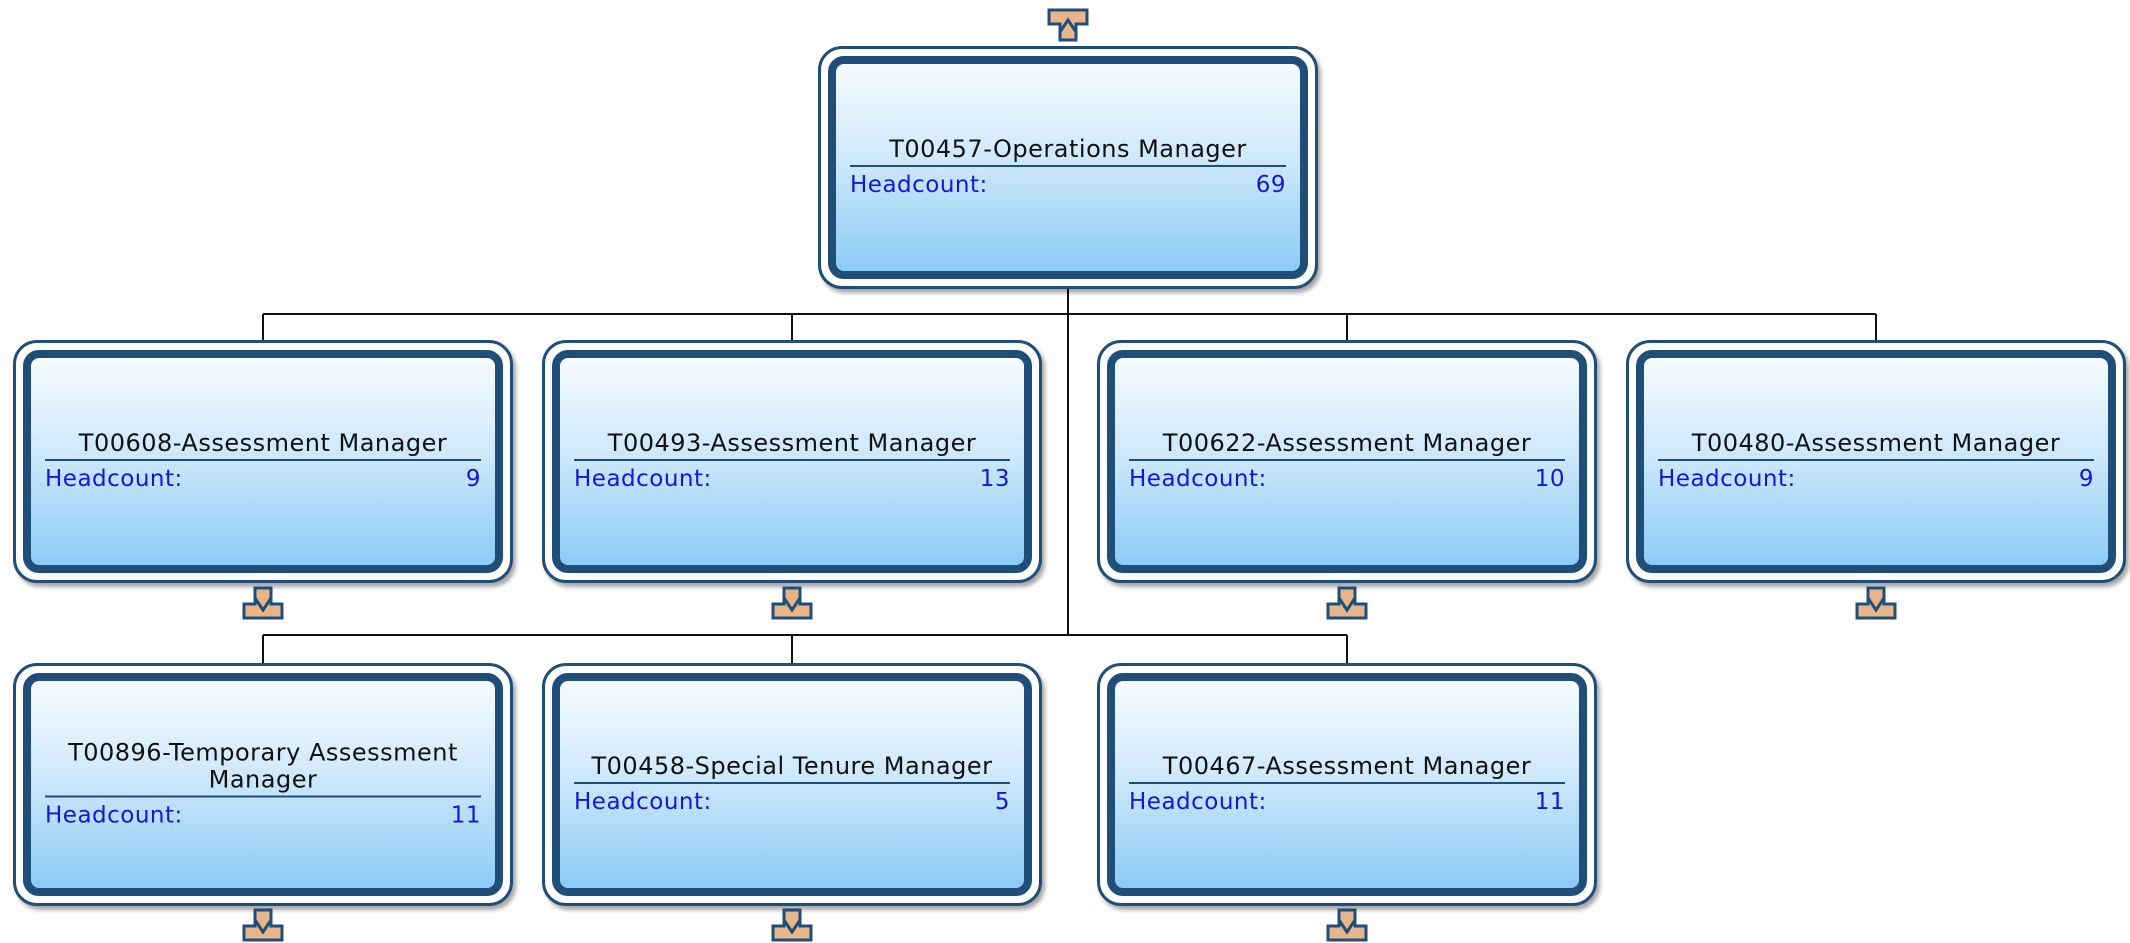 This screenshot has width=2130, height=943. What do you see at coordinates (1347, 768) in the screenshot?
I see `node-title: T00467-Assessment Manager` at bounding box center [1347, 768].